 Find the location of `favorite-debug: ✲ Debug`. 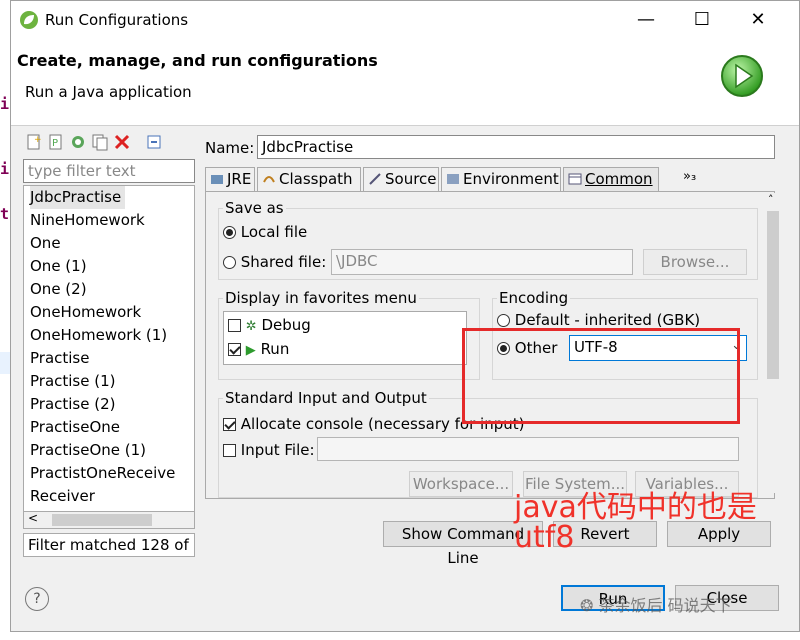

favorite-debug: ✲ Debug is located at coordinates (269, 325).